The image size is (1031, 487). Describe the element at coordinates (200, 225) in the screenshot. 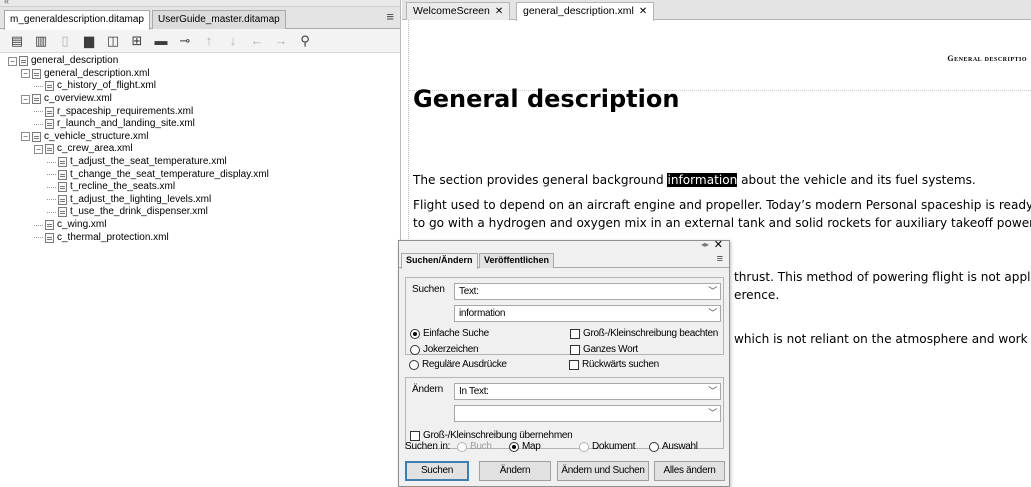

I see `tree-node: c_wing.xml` at that location.